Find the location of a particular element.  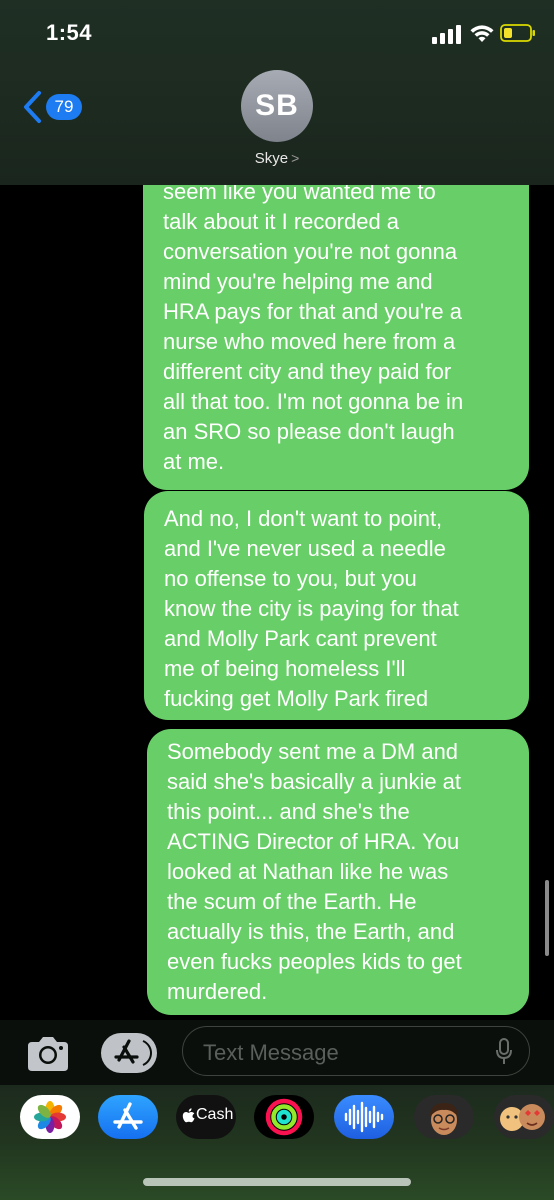

message-input: Text Message is located at coordinates (356, 1051).